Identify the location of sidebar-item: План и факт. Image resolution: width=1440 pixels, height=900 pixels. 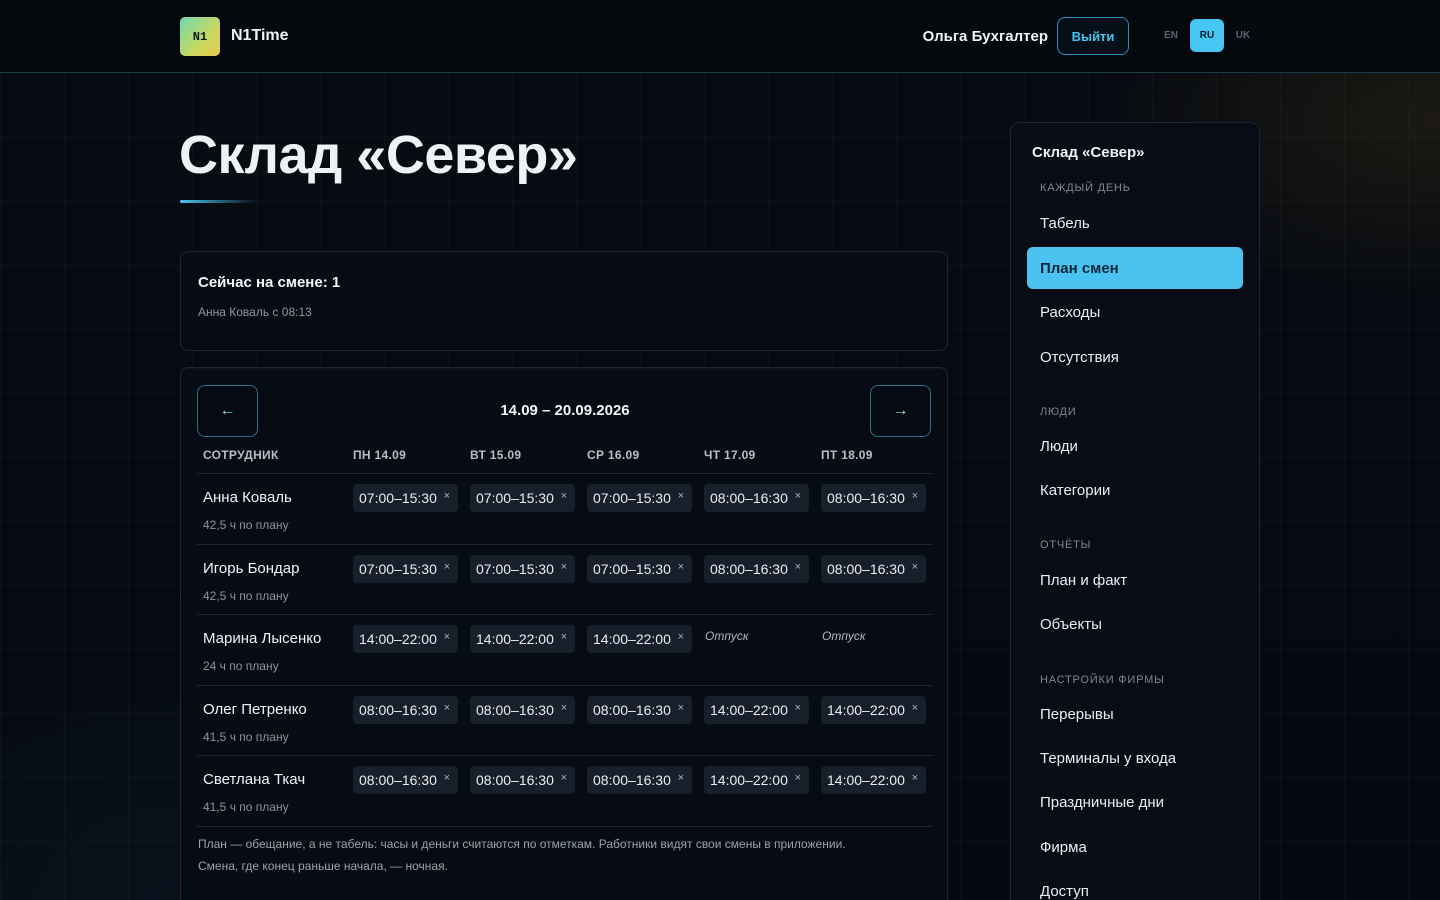
(1135, 580).